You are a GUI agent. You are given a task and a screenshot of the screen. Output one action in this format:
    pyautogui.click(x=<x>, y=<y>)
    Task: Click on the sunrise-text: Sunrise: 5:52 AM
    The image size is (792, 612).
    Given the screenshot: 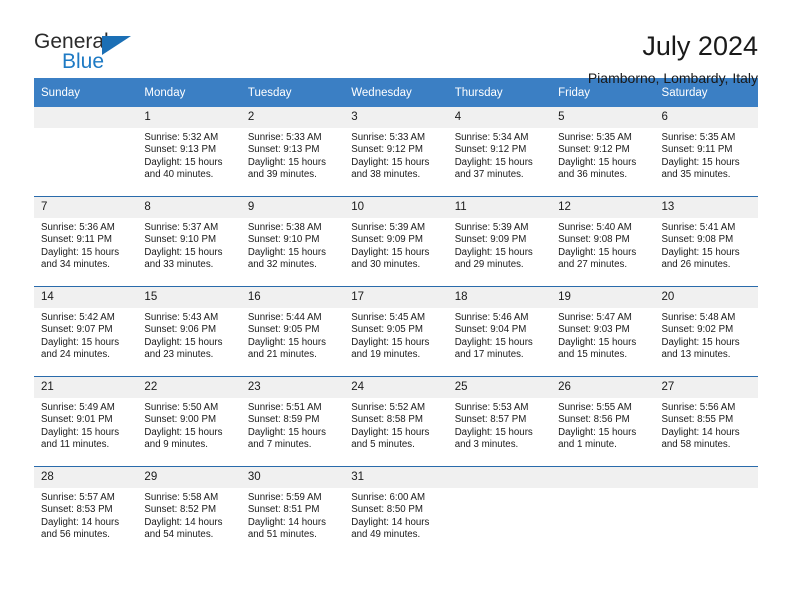 What is the action you would take?
    pyautogui.click(x=388, y=407)
    